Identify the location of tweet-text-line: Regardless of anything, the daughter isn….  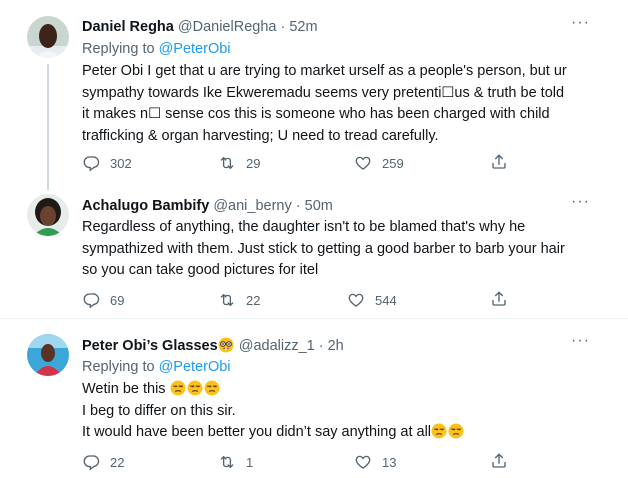
(304, 227).